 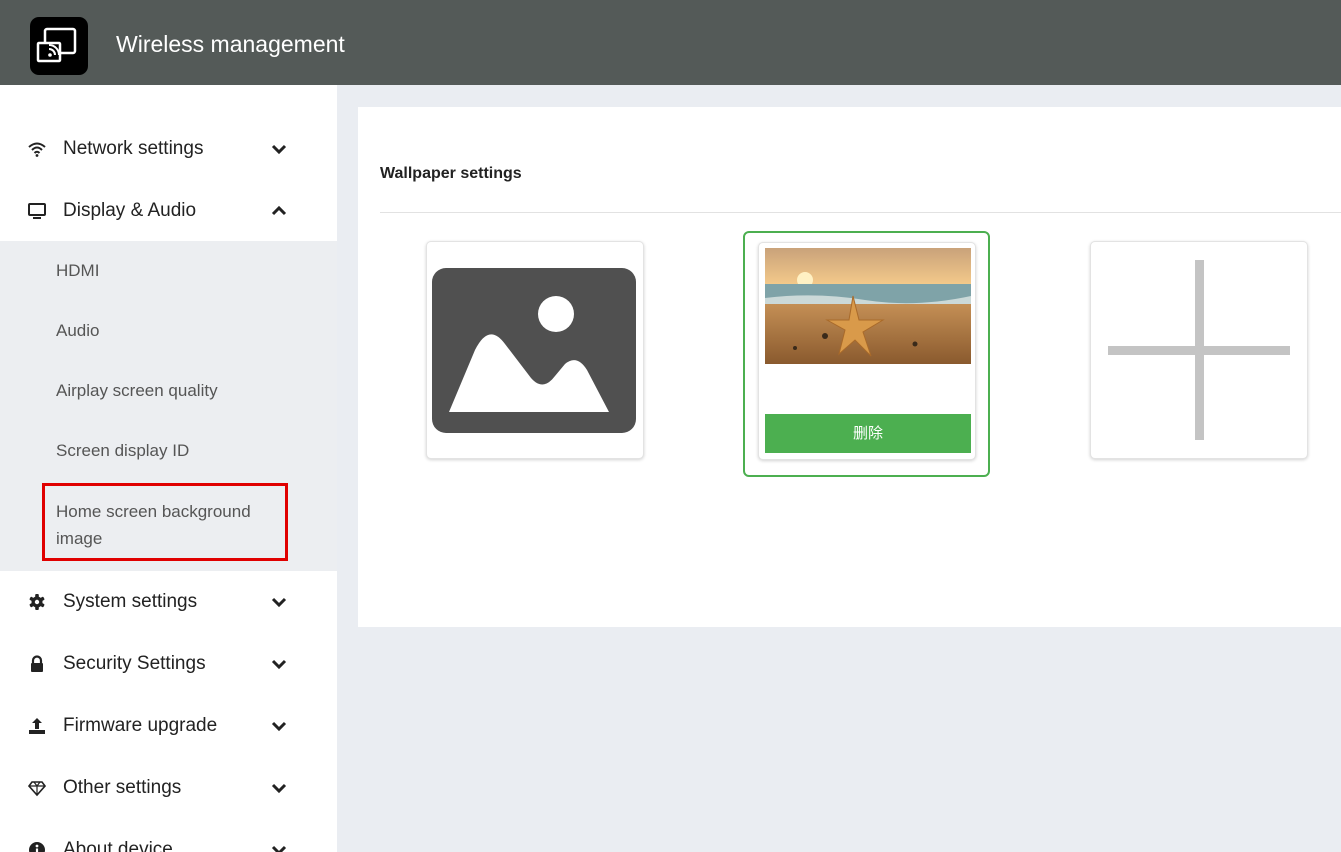 What do you see at coordinates (230, 44) in the screenshot?
I see `app-title: Wireless management` at bounding box center [230, 44].